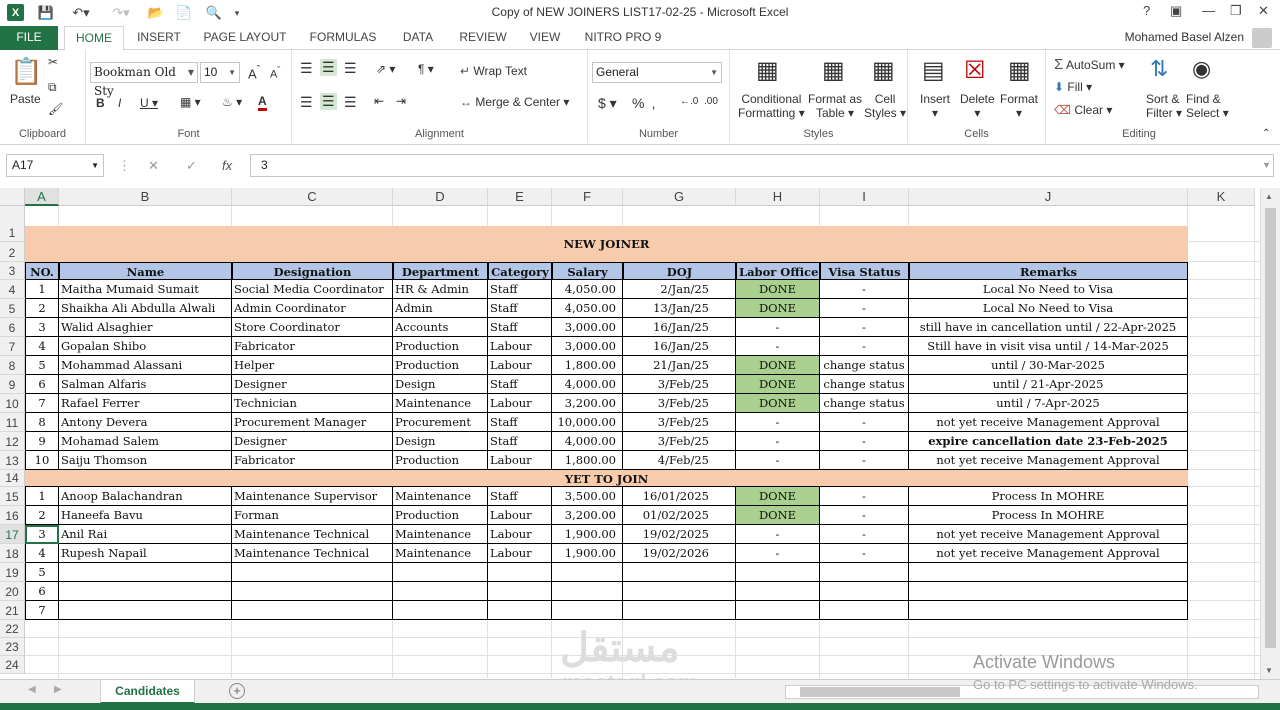 The height and width of the screenshot is (710, 1280). What do you see at coordinates (227, 165) in the screenshot?
I see `insert-function-icon: fx` at bounding box center [227, 165].